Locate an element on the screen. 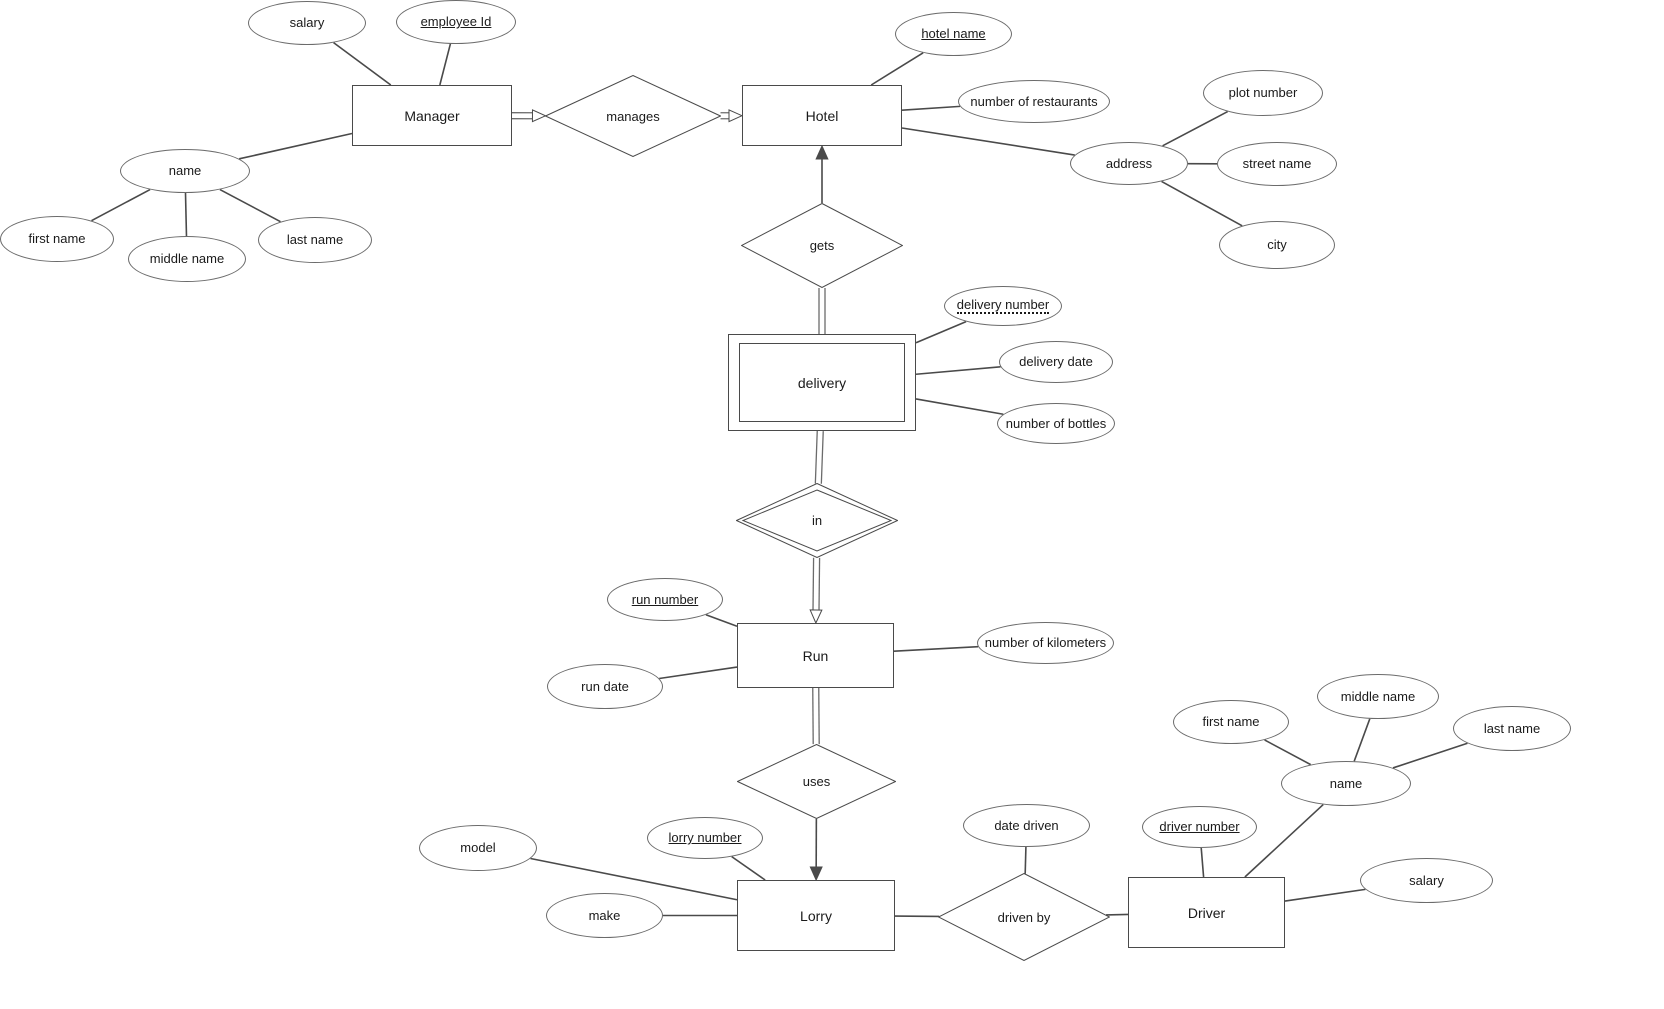 The height and width of the screenshot is (1009, 1664). connector-employee_id-to-manager is located at coordinates (445, 64).